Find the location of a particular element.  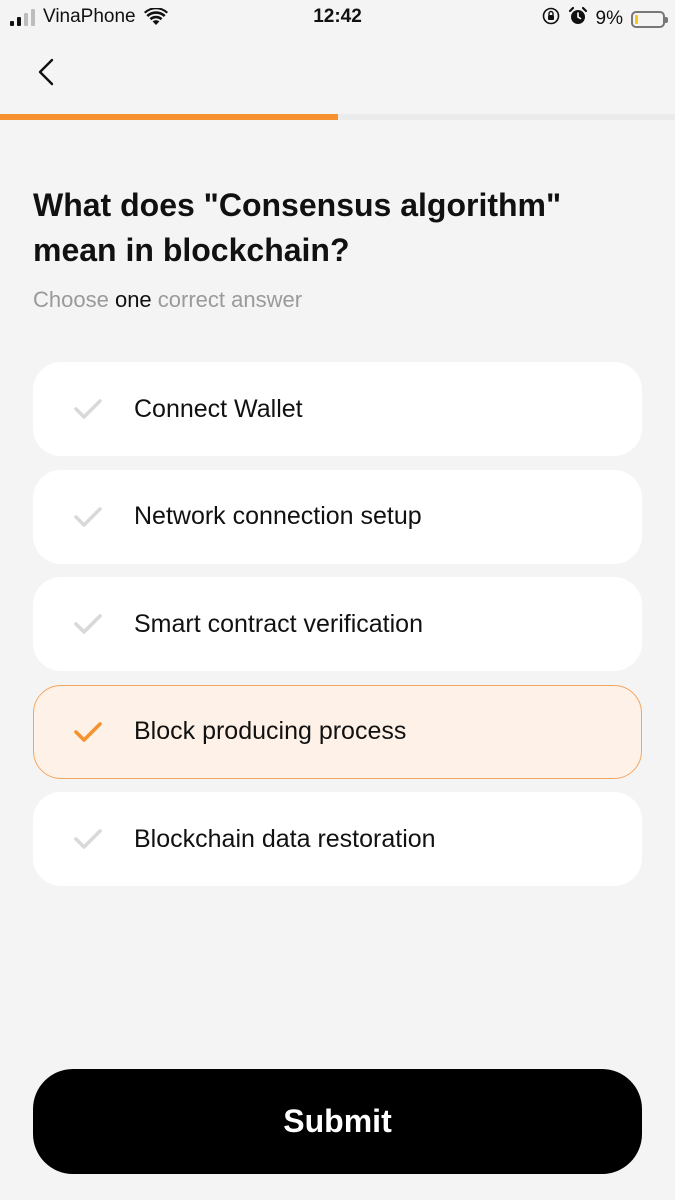

answer-option-label: Network connection setup is located at coordinates (278, 516).